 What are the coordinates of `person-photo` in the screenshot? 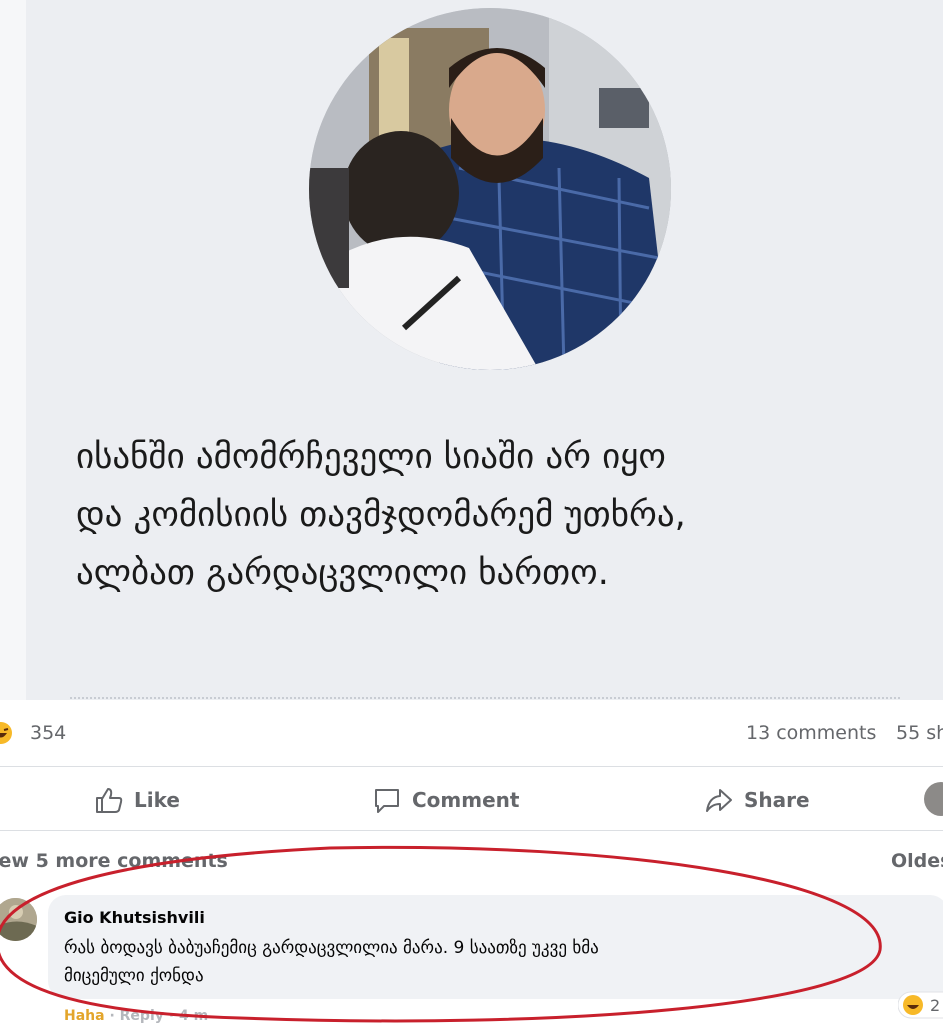 It's located at (490, 189).